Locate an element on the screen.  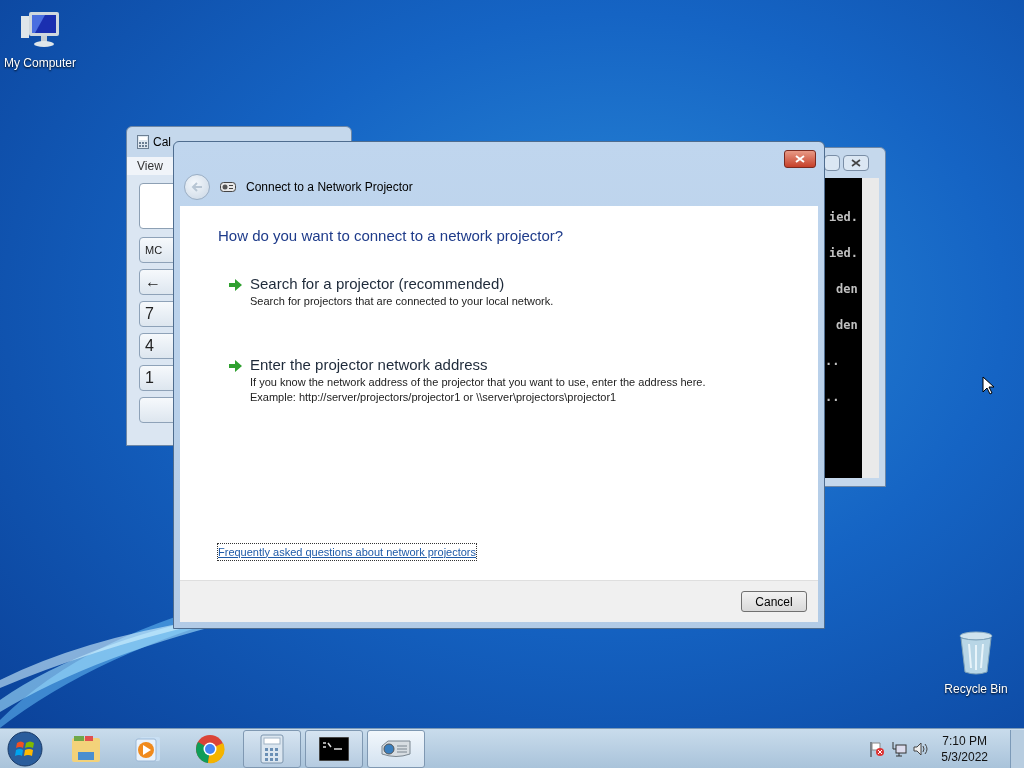
back-button is located at coordinates (197, 187).